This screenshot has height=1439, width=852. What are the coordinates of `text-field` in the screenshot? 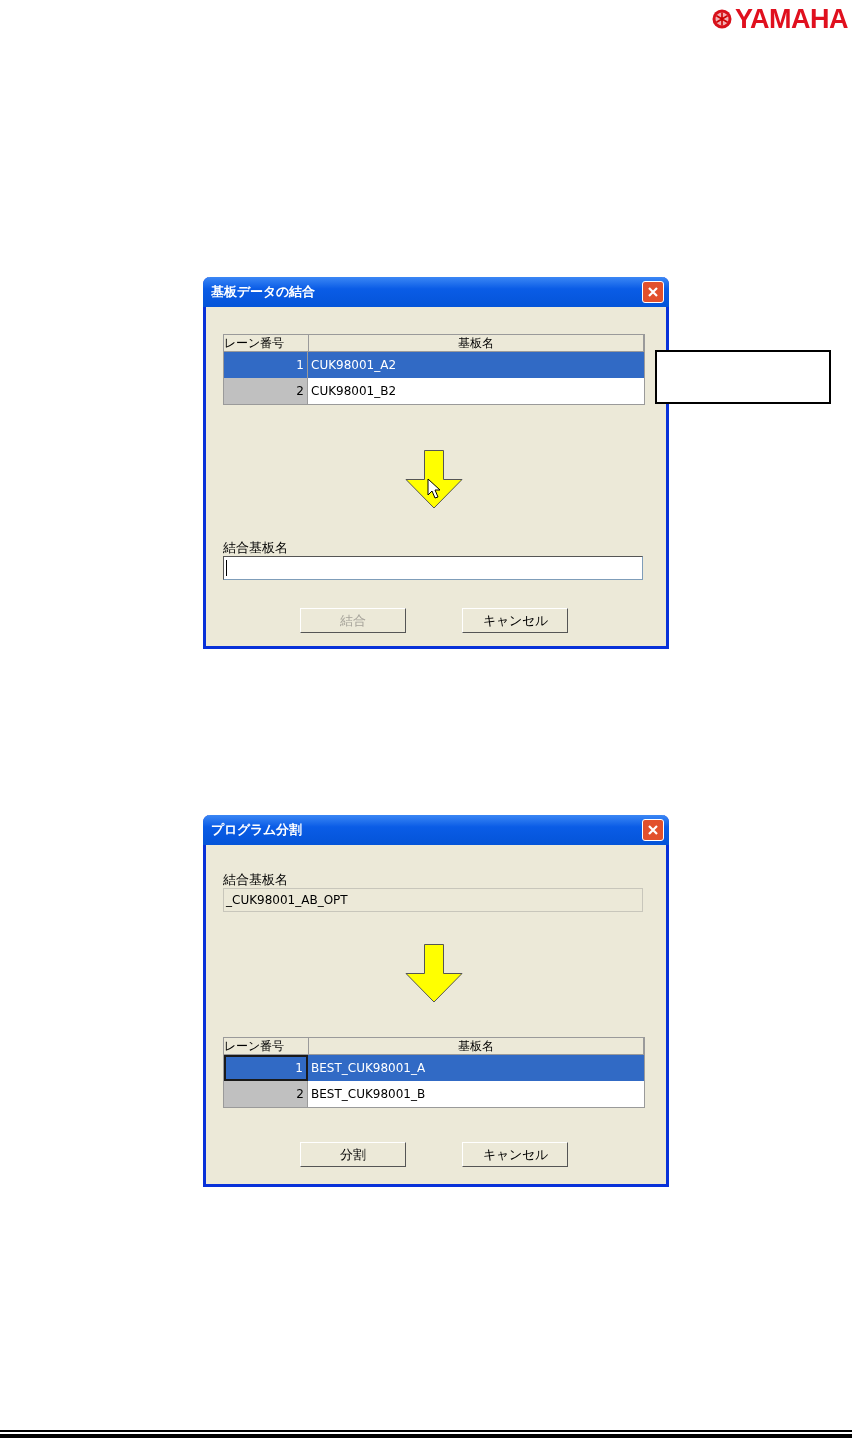 It's located at (433, 568).